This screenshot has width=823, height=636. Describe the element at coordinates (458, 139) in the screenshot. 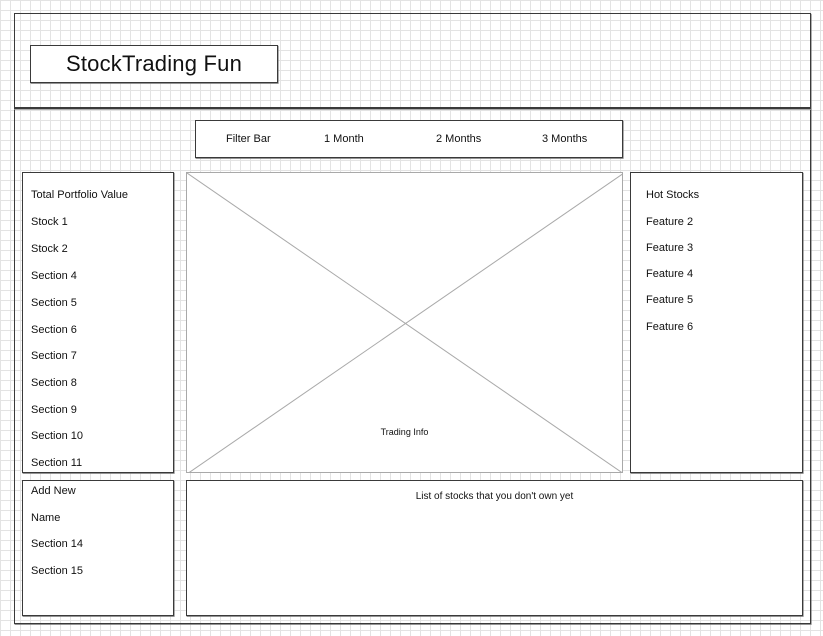

I see `filter-2-months: 2 Months` at that location.